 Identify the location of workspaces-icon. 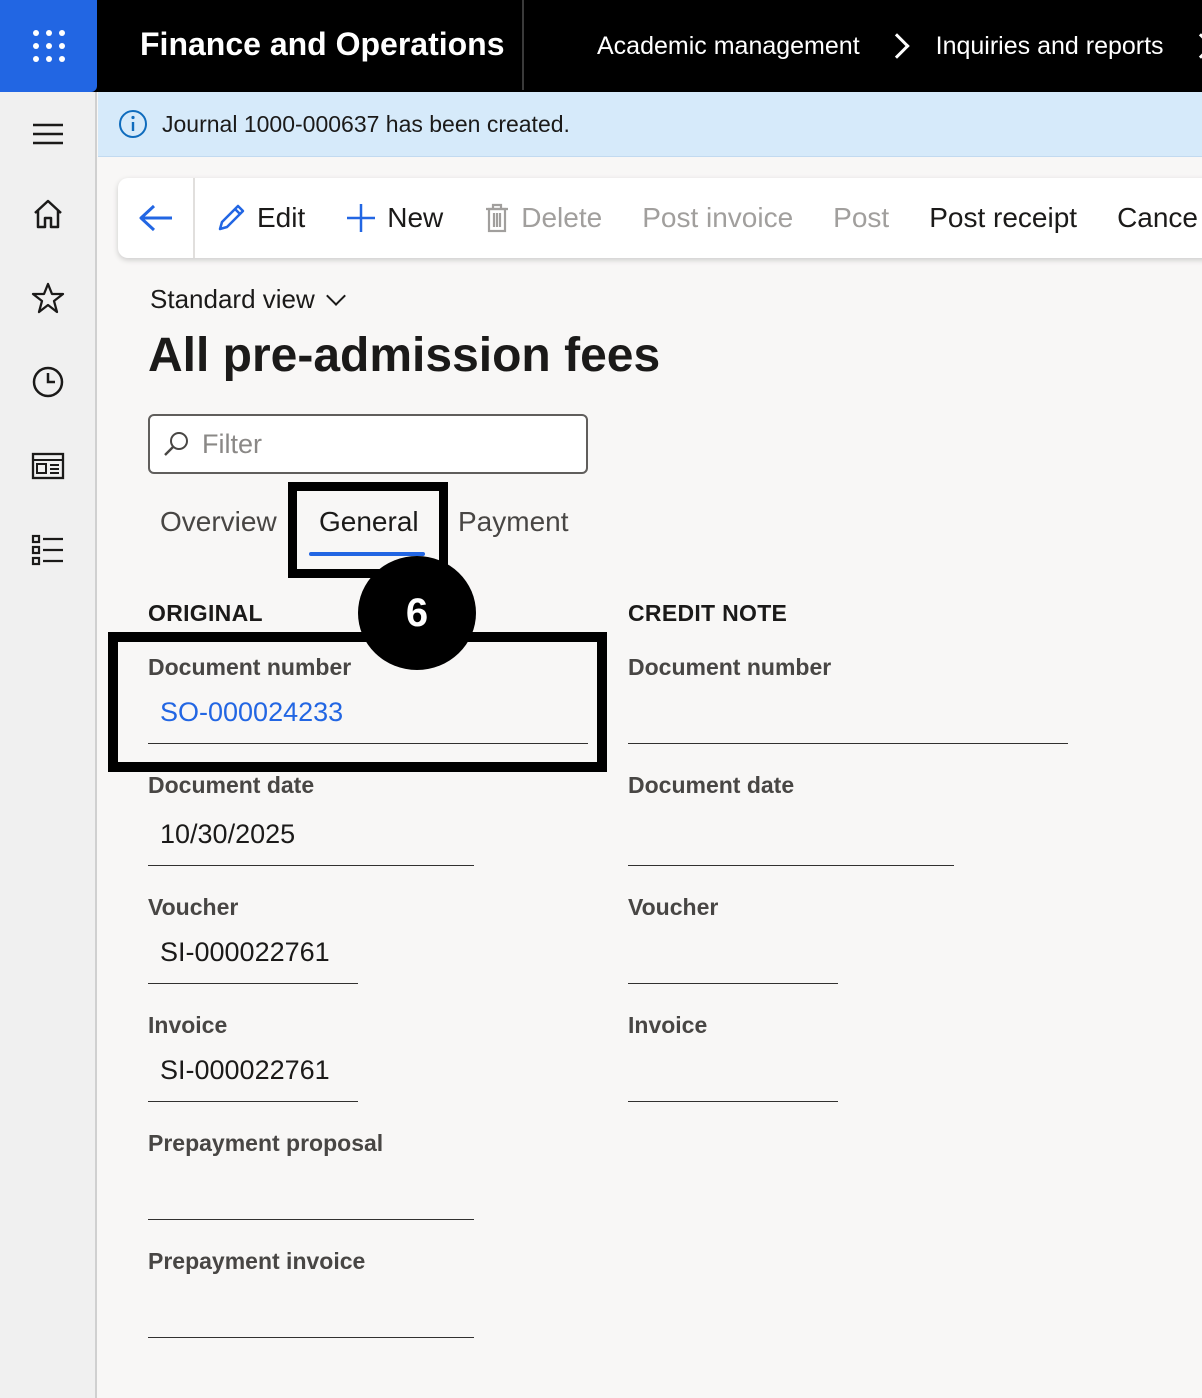
(48, 466).